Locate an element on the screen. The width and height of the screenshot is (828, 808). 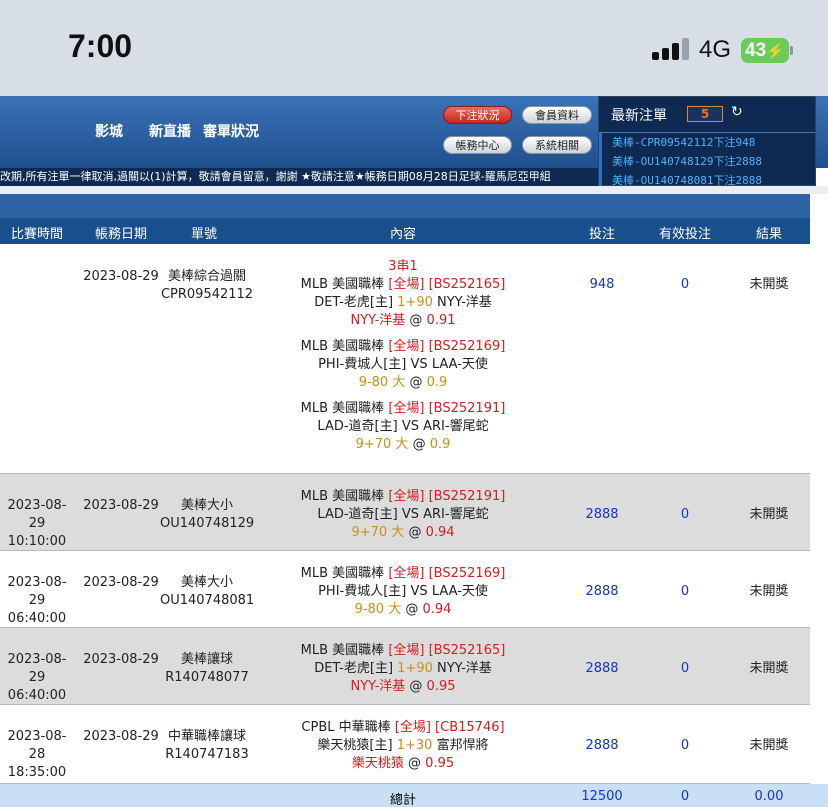
odds: 0.94 is located at coordinates (440, 532).